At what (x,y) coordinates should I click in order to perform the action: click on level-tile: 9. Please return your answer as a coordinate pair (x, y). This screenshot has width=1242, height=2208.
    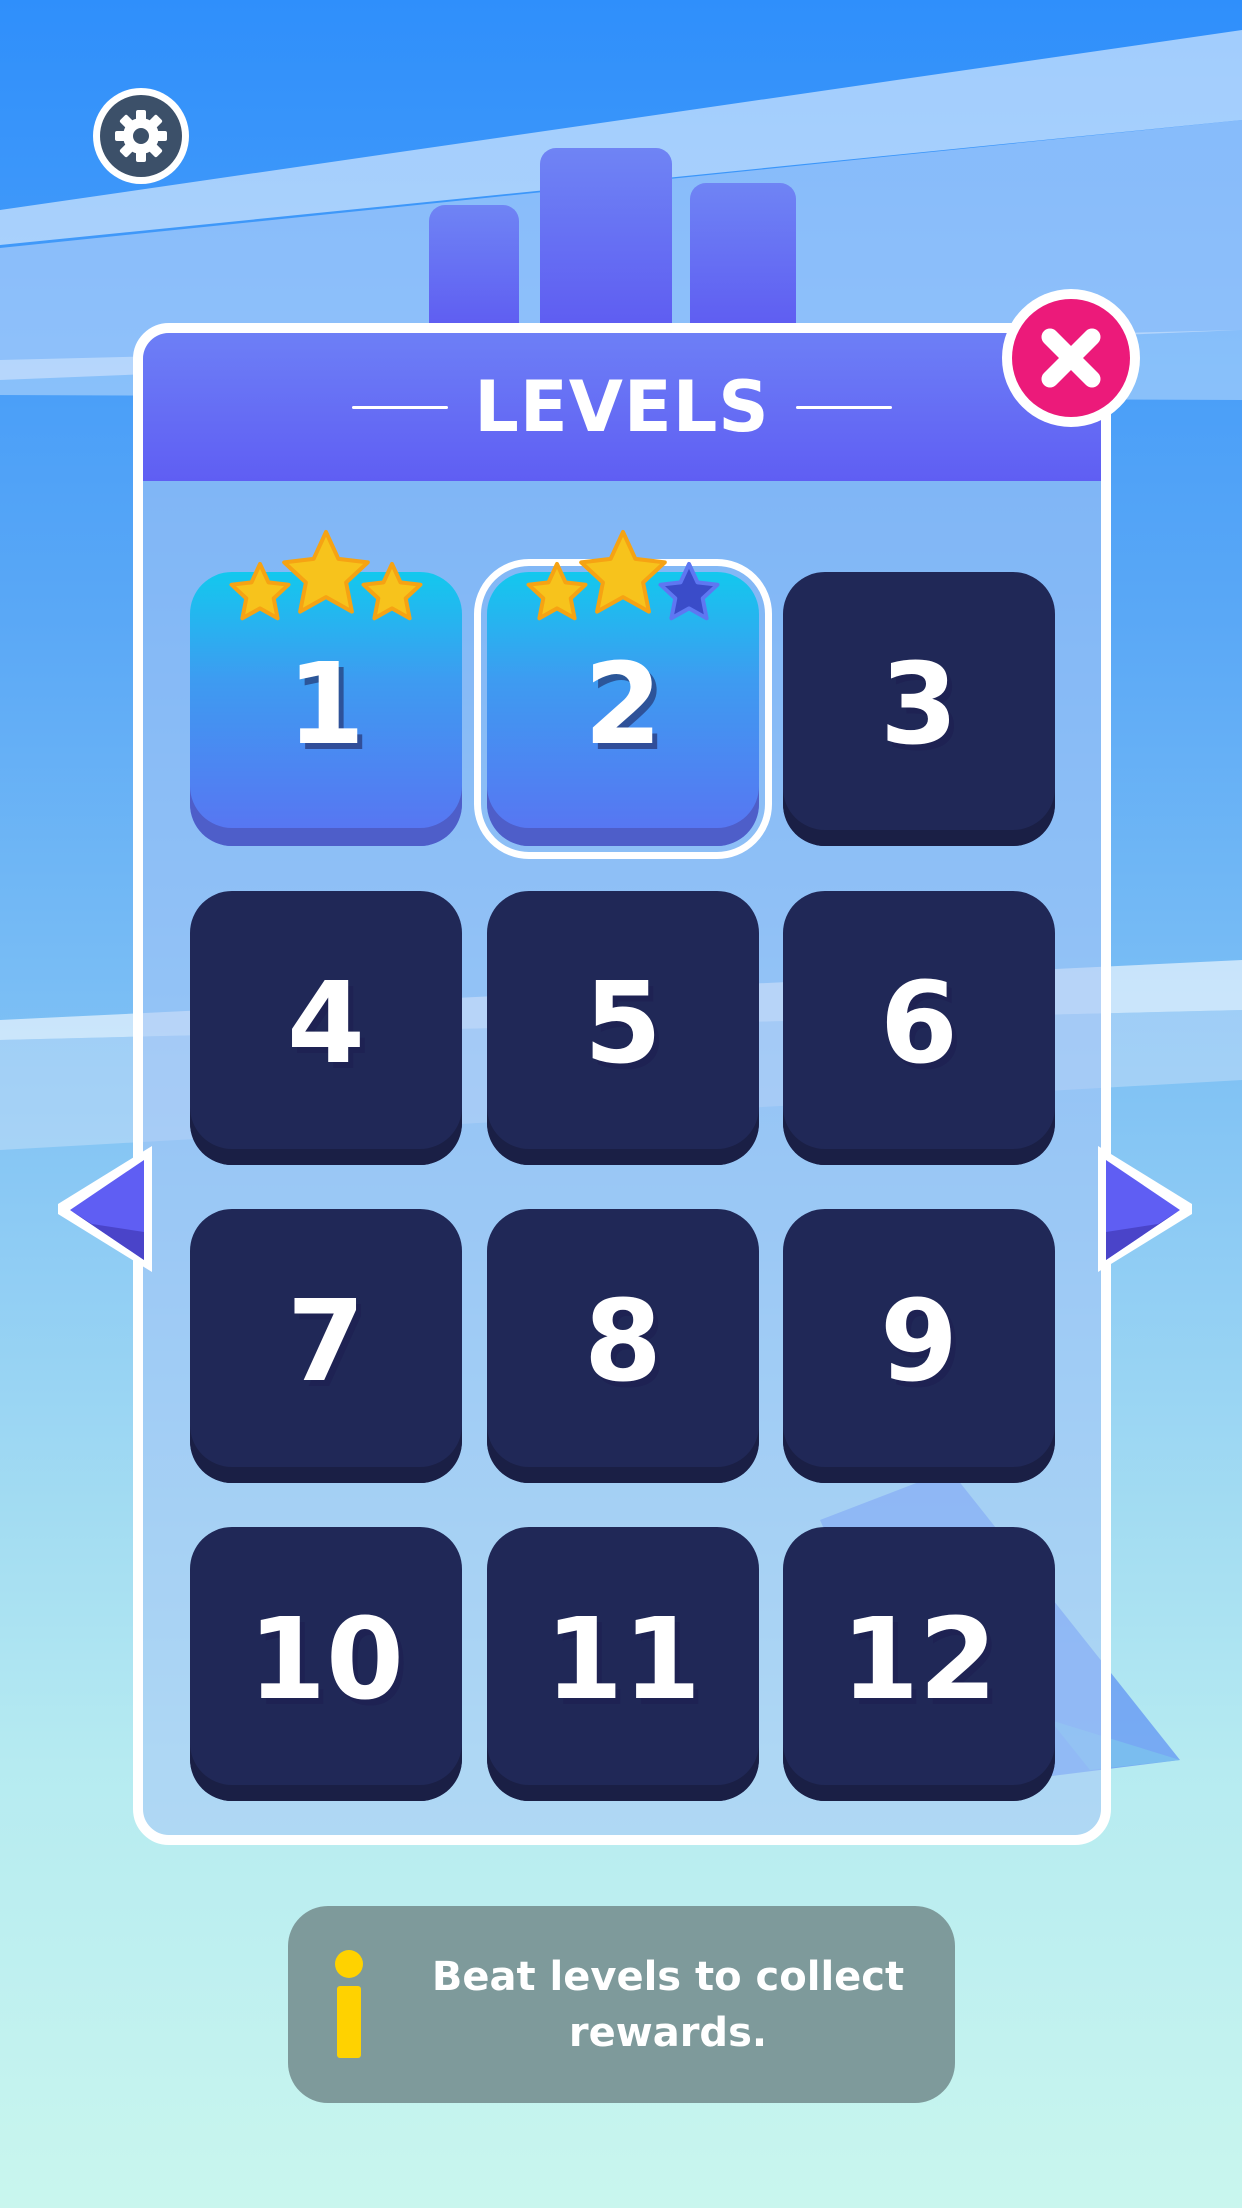
    Looking at the image, I should click on (919, 1346).